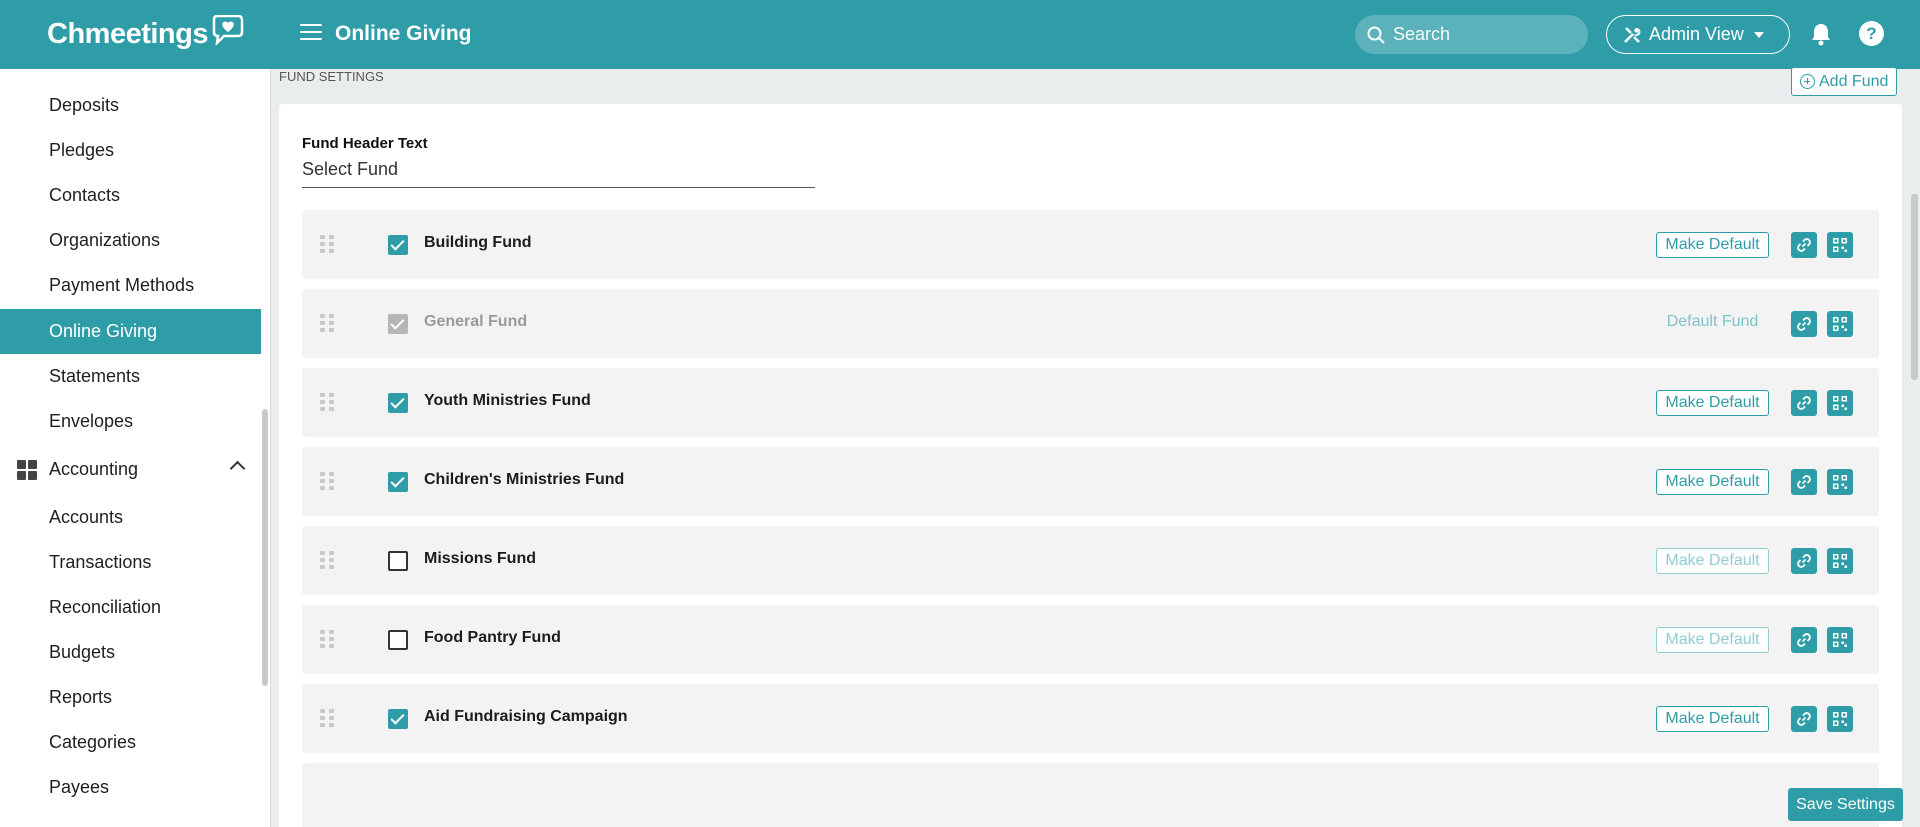  What do you see at coordinates (130, 517) in the screenshot?
I see `sidebar-item-accounts: Accounts` at bounding box center [130, 517].